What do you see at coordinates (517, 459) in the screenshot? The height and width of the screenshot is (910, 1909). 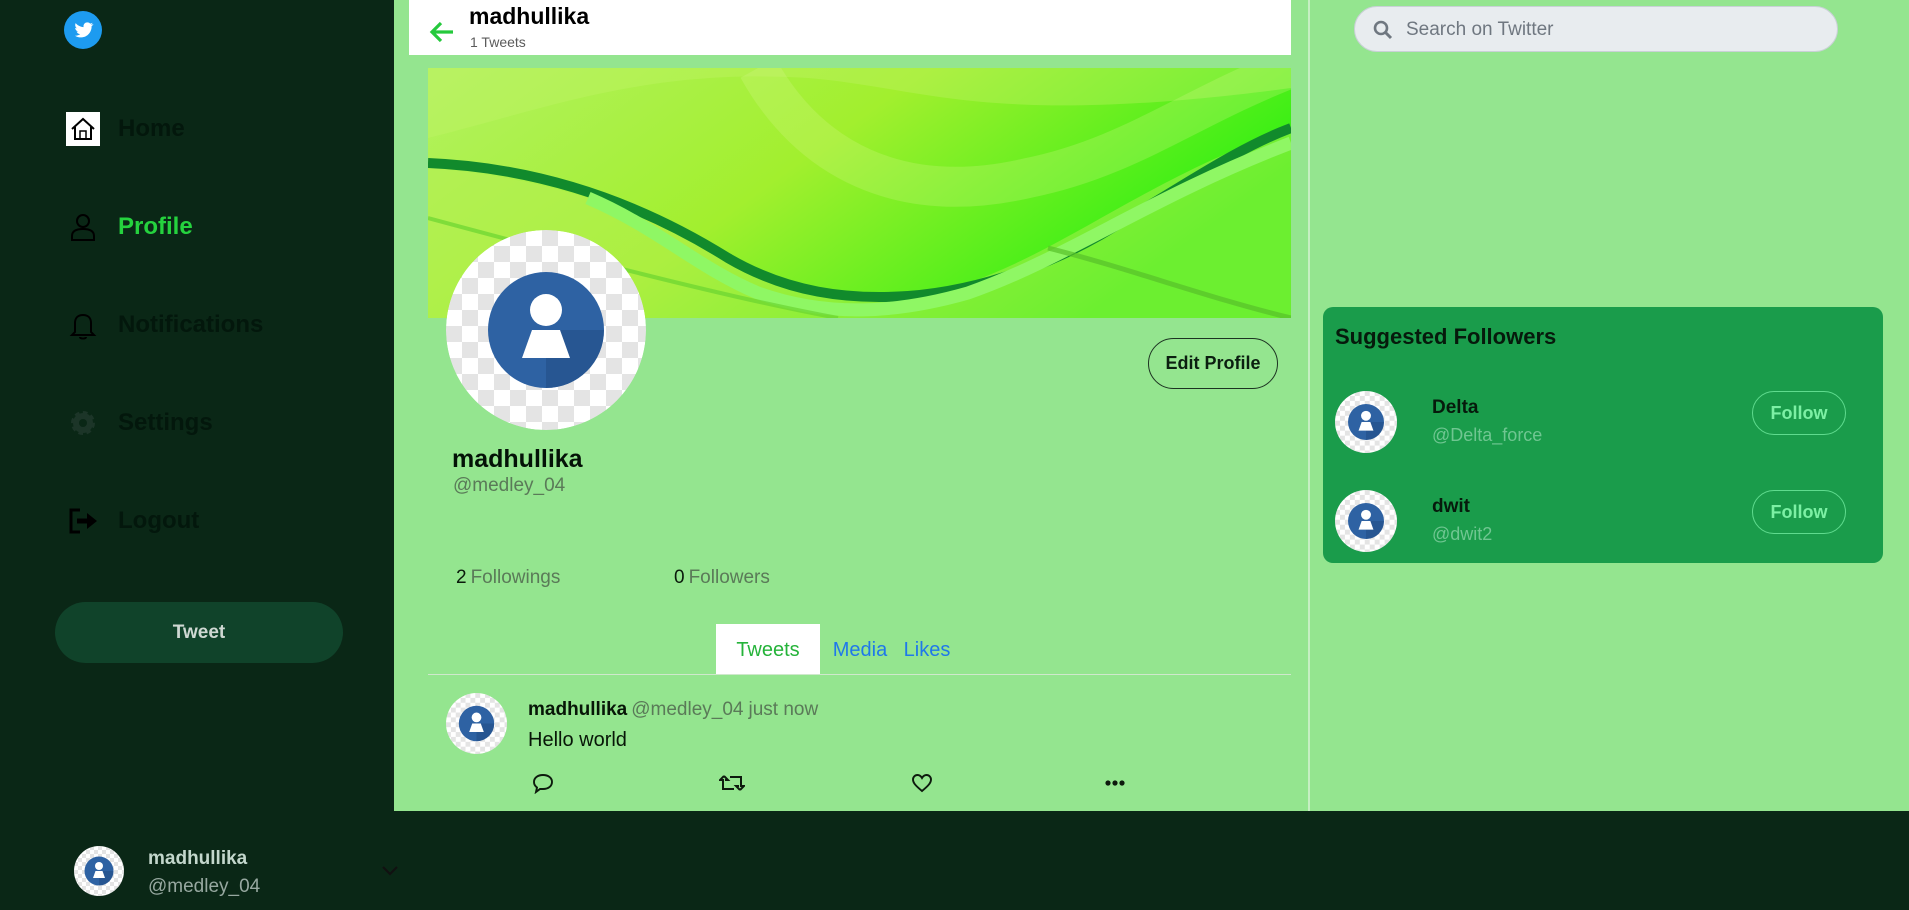 I see `profile-name: madhullika` at bounding box center [517, 459].